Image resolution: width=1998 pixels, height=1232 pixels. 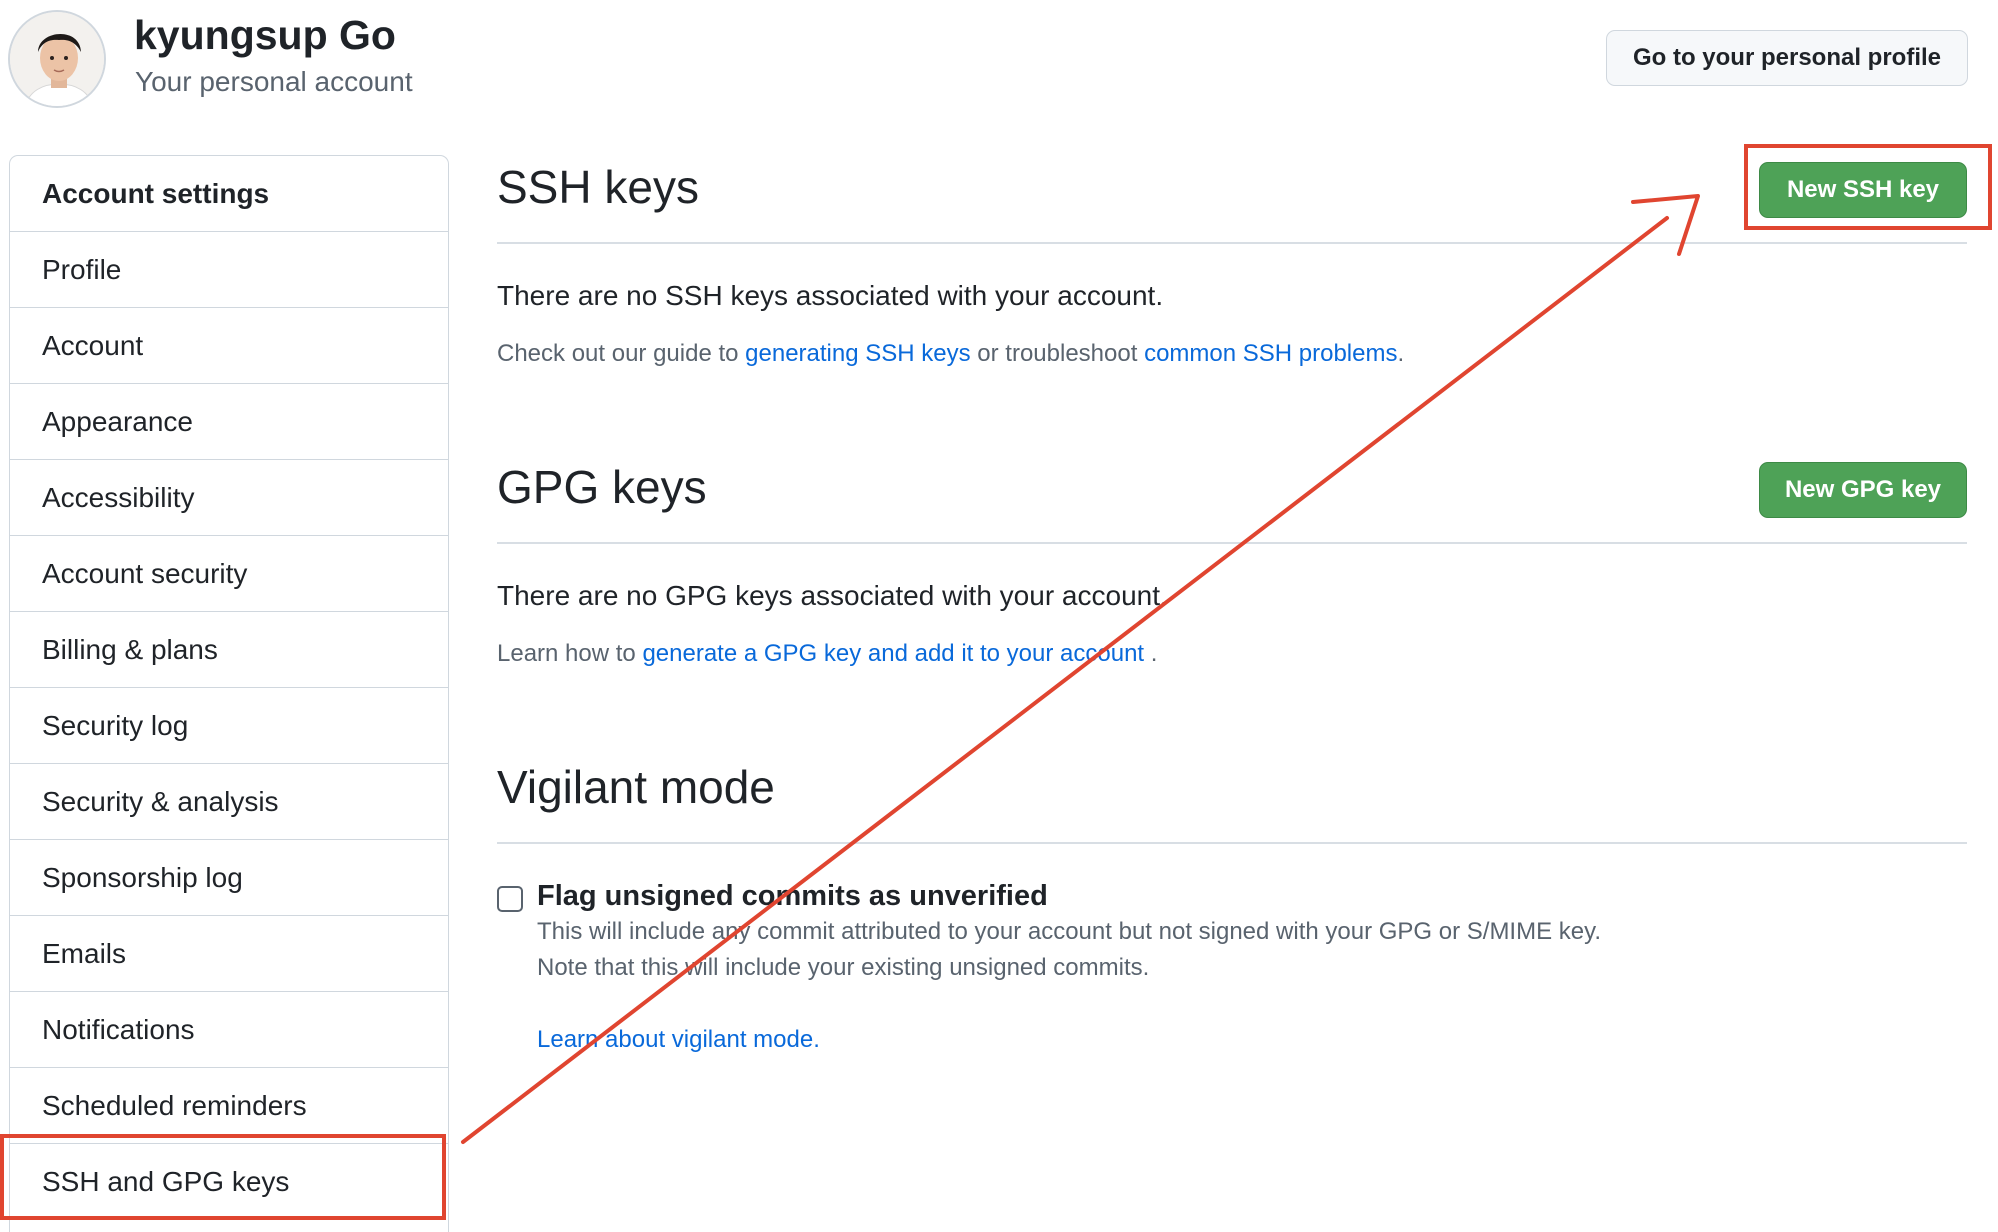 What do you see at coordinates (510, 899) in the screenshot?
I see `flag-unsigned-commits-checkbox` at bounding box center [510, 899].